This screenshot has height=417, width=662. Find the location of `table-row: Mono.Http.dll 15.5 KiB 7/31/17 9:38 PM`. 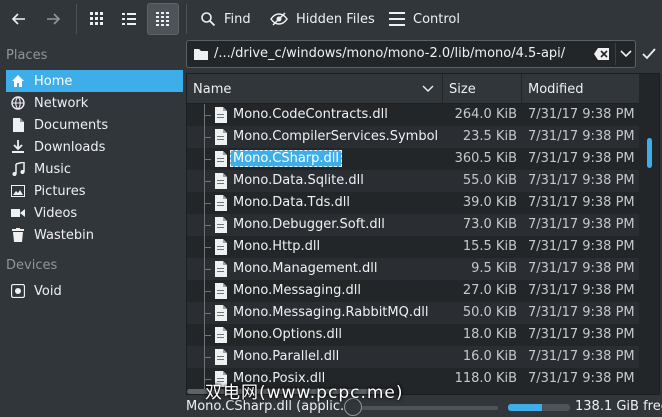

table-row: Mono.Http.dll 15.5 KiB 7/31/17 9:38 PM is located at coordinates (413, 247).